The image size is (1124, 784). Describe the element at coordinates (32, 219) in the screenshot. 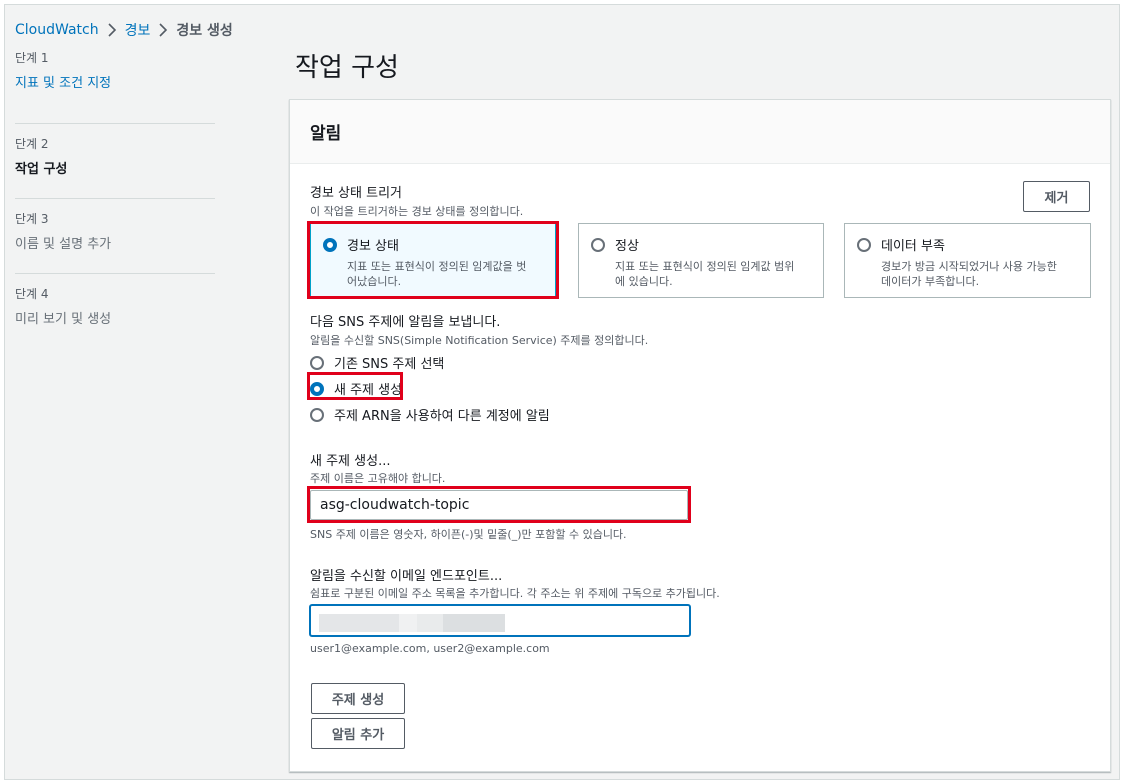

I see `step-label: 단계 3` at that location.